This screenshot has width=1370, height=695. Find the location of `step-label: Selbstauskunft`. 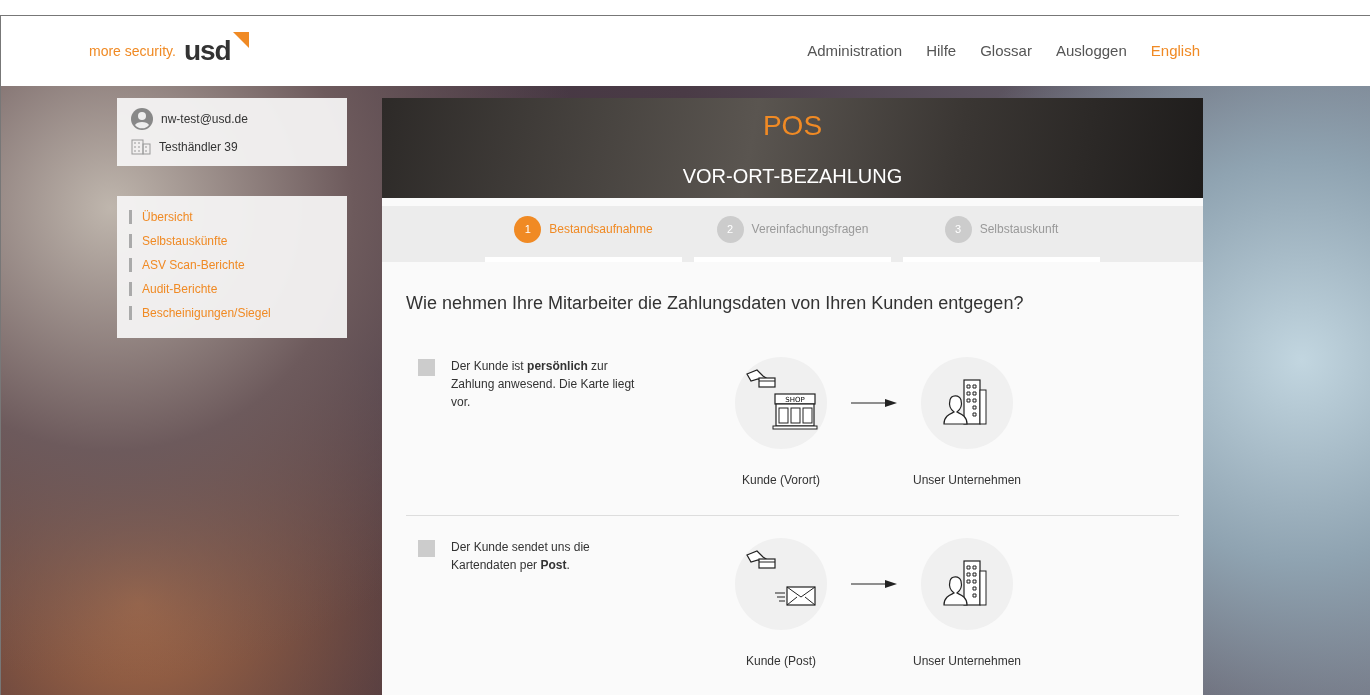

step-label: Selbstauskunft is located at coordinates (1019, 229).